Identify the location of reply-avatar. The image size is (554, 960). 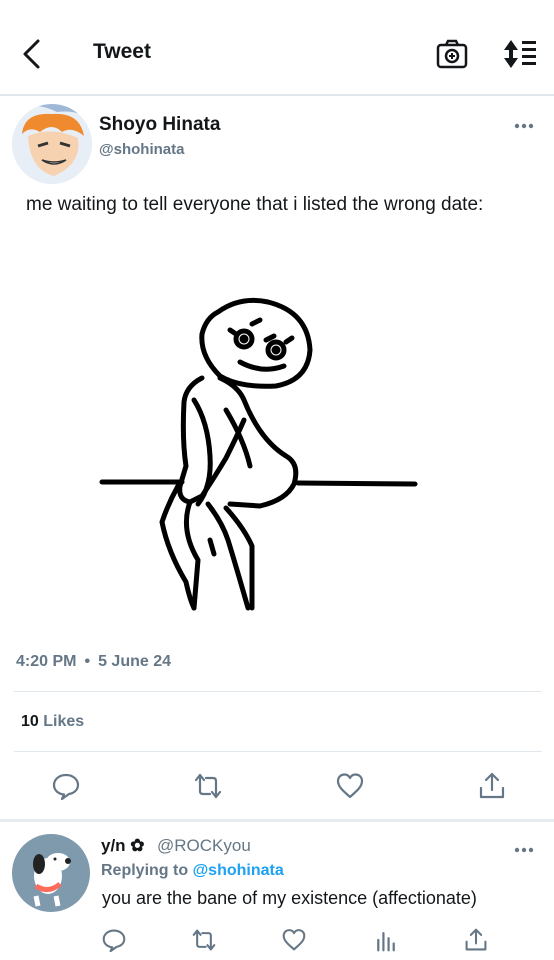
(51, 873).